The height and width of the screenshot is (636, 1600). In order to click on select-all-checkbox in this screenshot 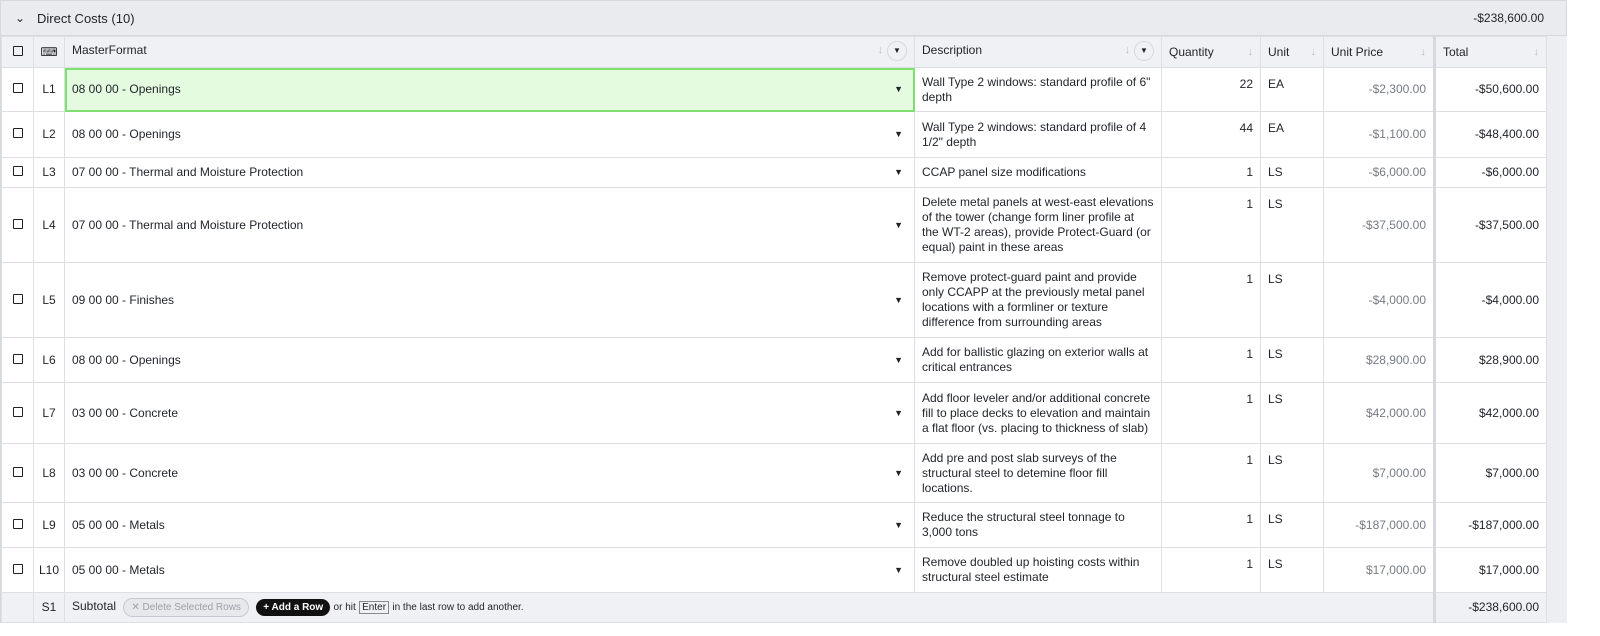, I will do `click(17, 52)`.